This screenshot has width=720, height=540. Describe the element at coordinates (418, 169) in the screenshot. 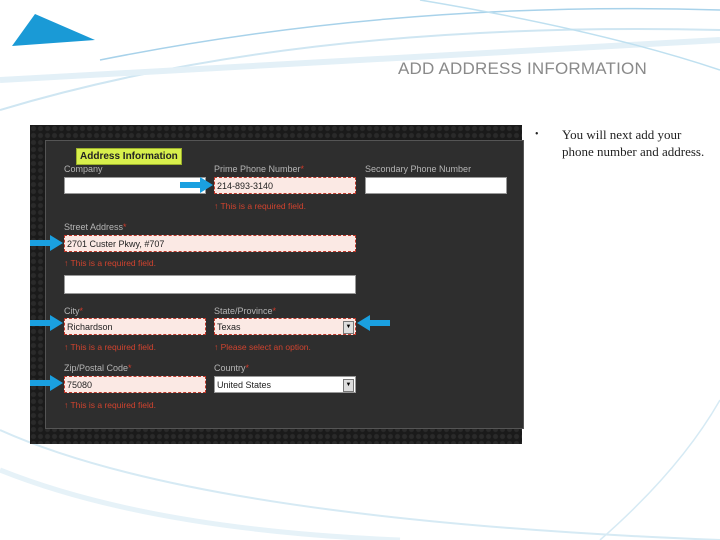

I see `secondary-phone-label: Secondary Phone Number` at that location.